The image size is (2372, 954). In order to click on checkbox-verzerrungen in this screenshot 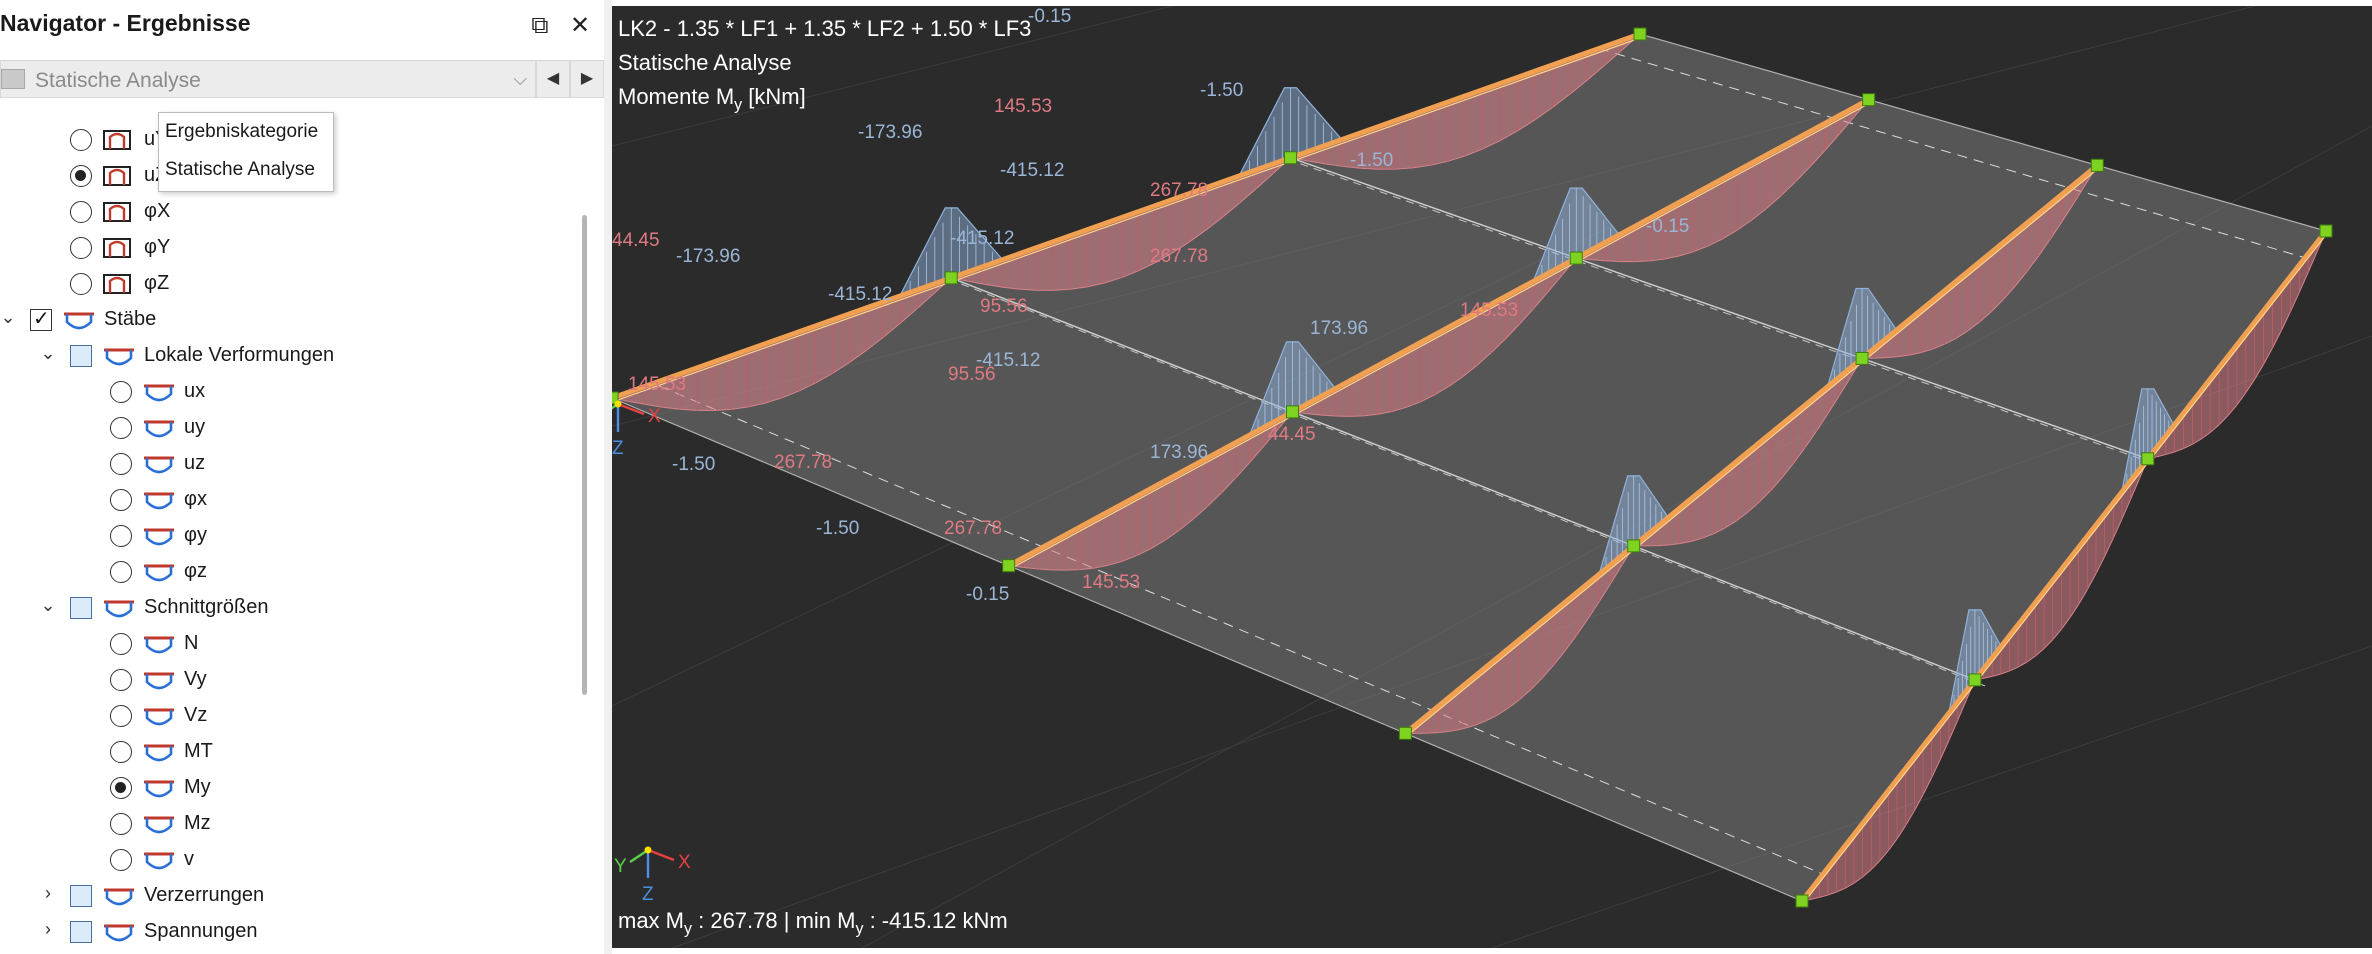, I will do `click(81, 896)`.